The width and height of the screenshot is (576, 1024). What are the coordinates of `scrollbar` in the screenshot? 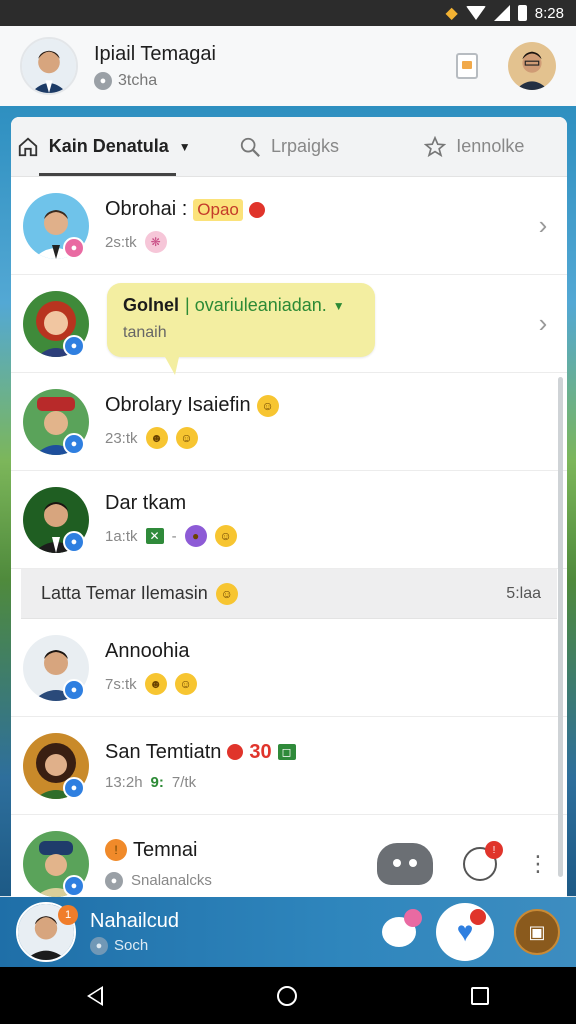 It's located at (560, 627).